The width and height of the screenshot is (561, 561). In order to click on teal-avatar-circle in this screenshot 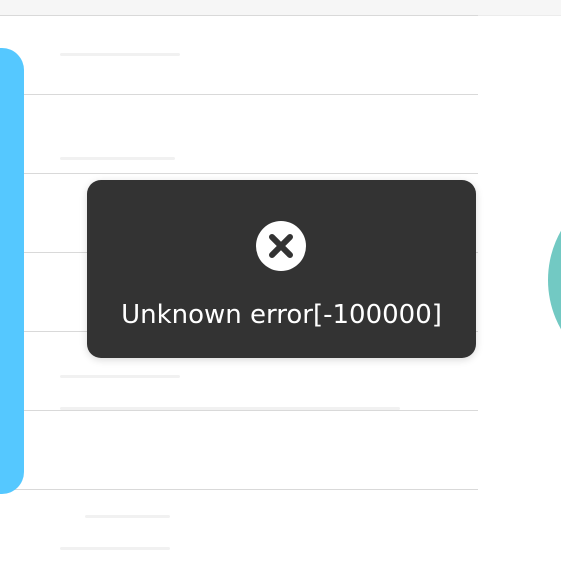, I will do `click(554, 280)`.